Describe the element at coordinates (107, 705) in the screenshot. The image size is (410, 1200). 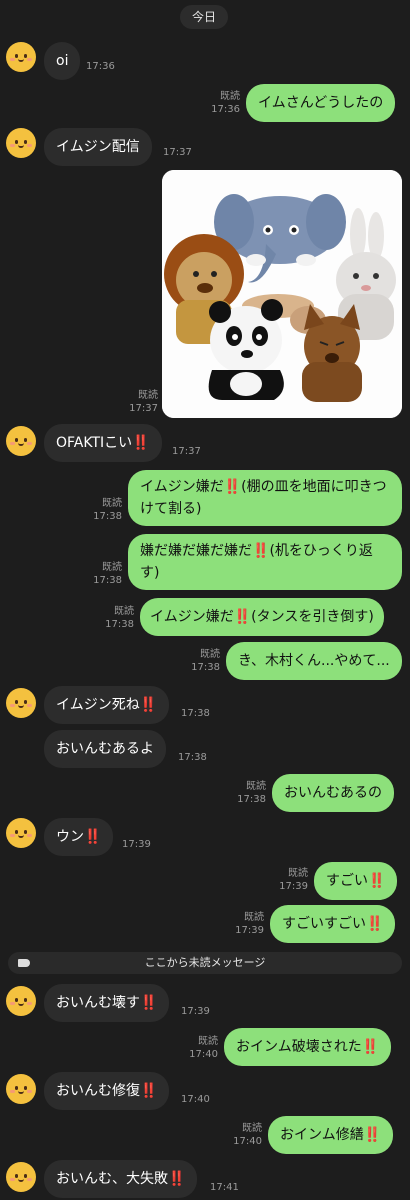
I see `message-bubble: イムジン死ね‼️` at that location.